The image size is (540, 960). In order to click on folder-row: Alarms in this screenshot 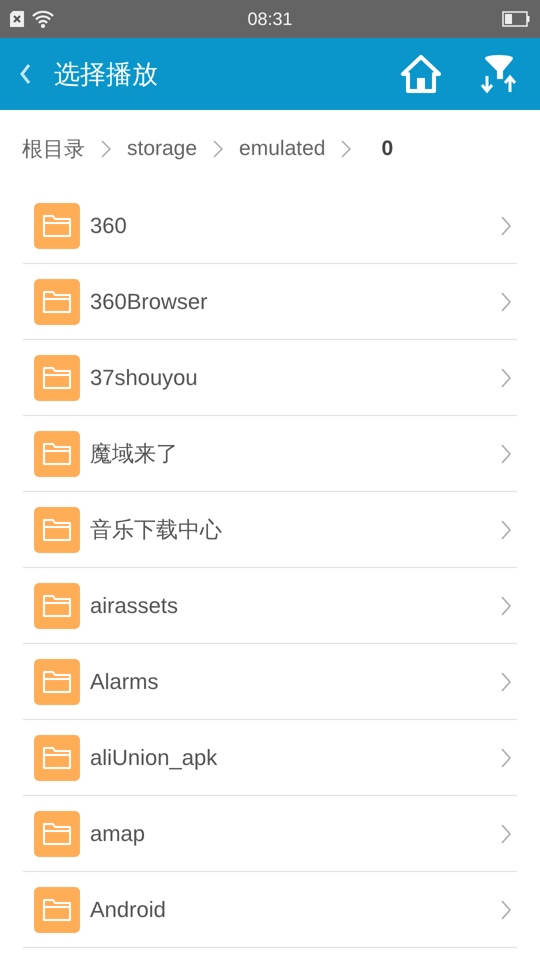, I will do `click(270, 682)`.